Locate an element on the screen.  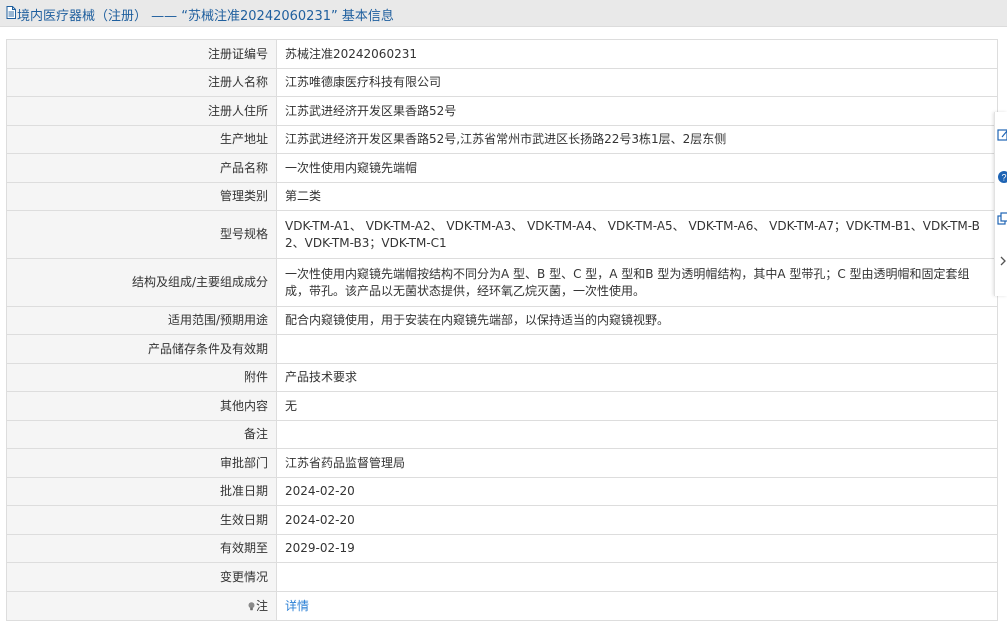
copy-icon is located at coordinates (1002, 219).